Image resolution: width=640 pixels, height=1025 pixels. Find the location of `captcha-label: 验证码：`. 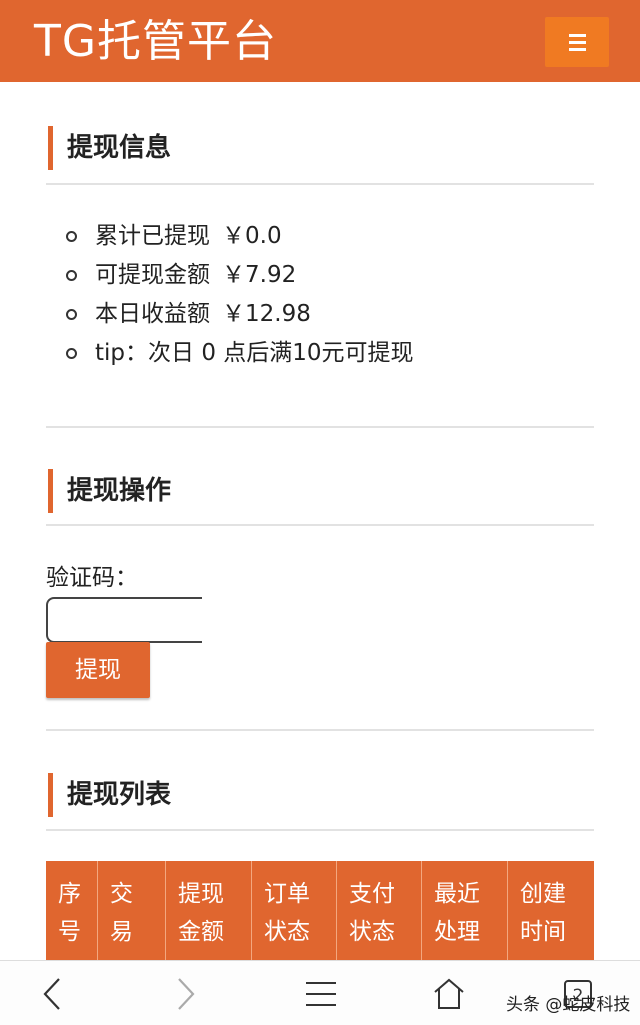

captcha-label: 验证码： is located at coordinates (92, 578).